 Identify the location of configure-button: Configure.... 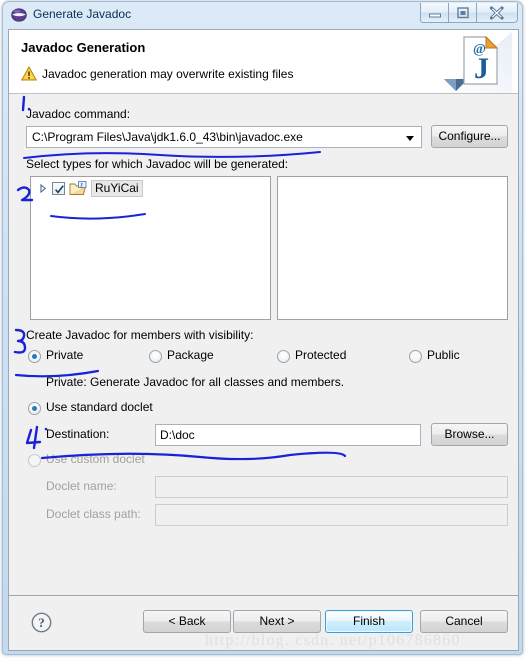
(469, 136).